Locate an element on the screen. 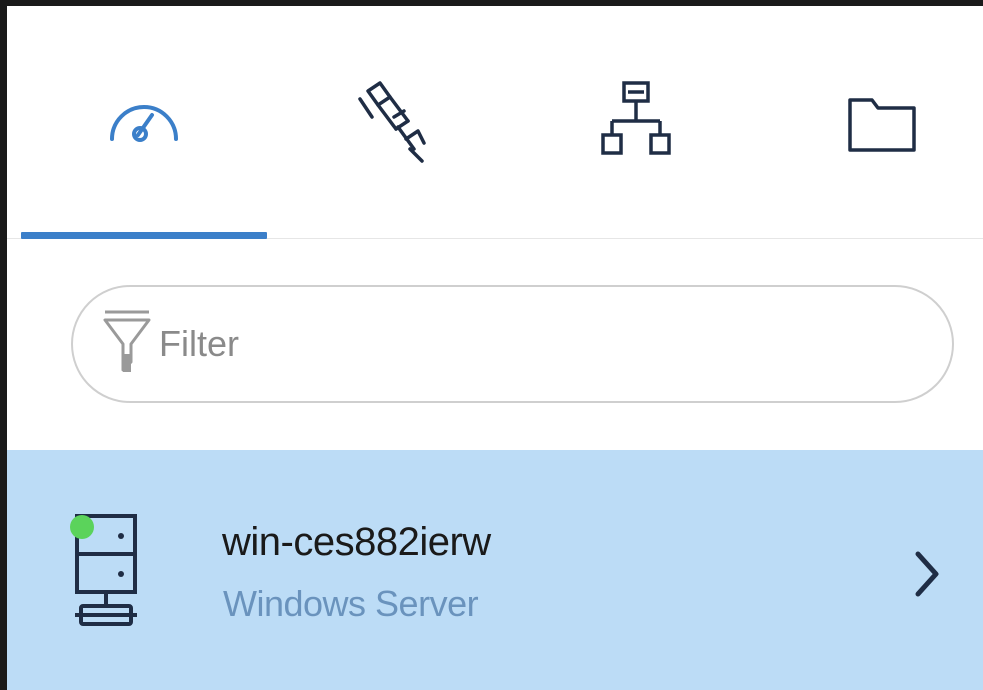  tab-dashboard is located at coordinates (144, 122).